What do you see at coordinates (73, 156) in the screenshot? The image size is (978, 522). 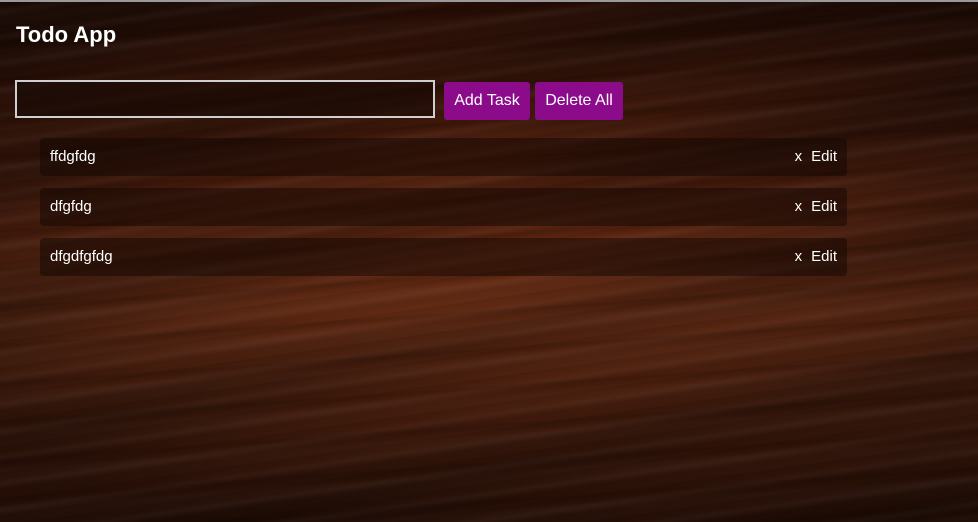 I see `task-text: ffdgfdg` at bounding box center [73, 156].